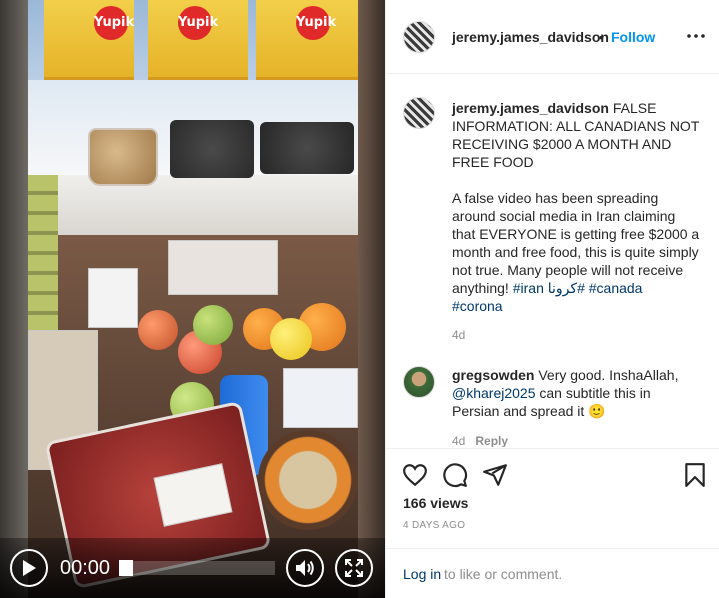 The height and width of the screenshot is (598, 719). I want to click on more-horizontal-icon, so click(696, 36).